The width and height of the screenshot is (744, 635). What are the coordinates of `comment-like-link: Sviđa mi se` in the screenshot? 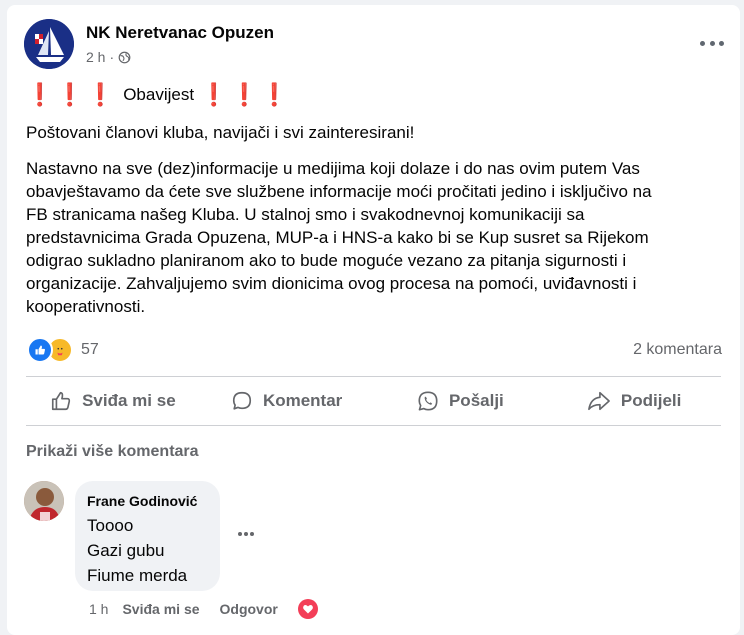 It's located at (160, 609).